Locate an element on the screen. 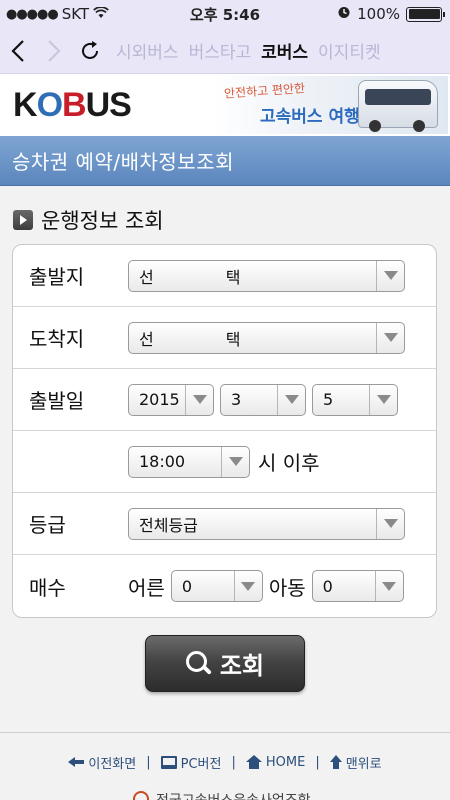 The width and height of the screenshot is (450, 800). monitor-icon is located at coordinates (168, 762).